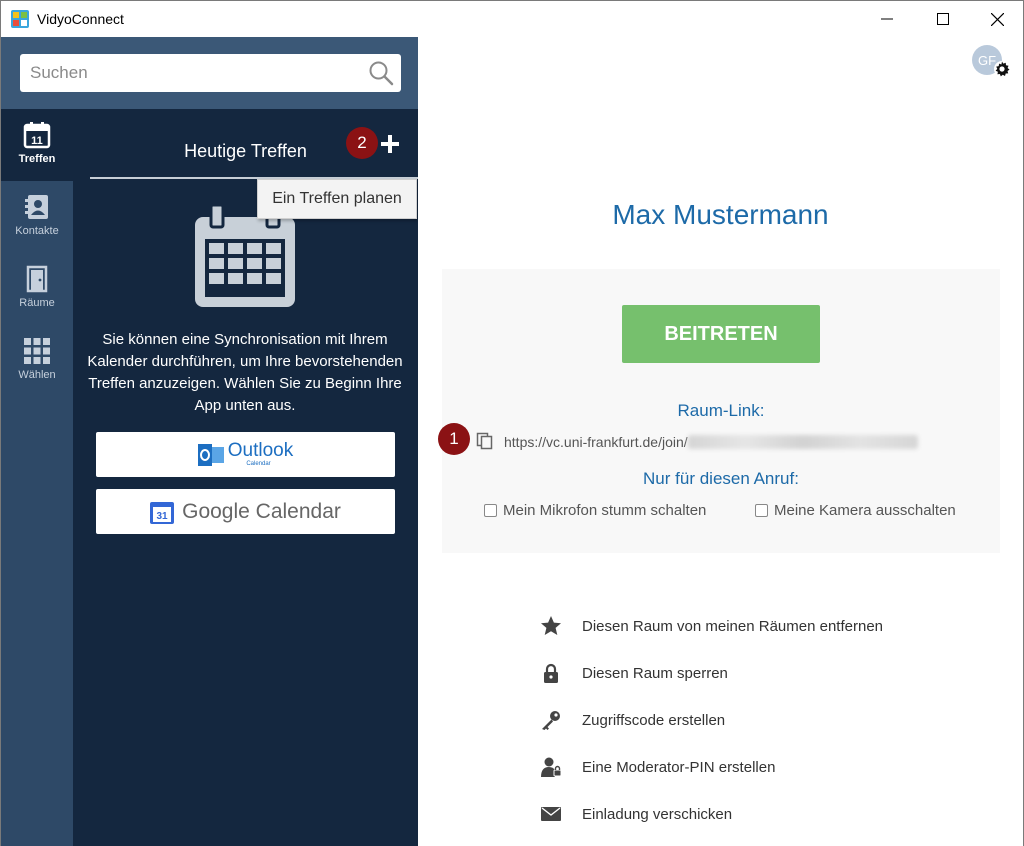 Image resolution: width=1024 pixels, height=846 pixels. I want to click on action-label: Einladung verschicken, so click(657, 814).